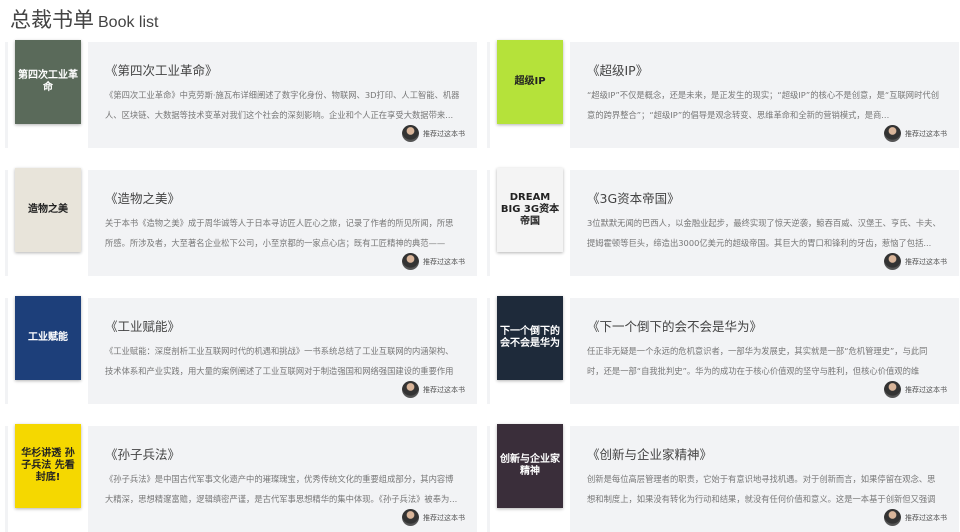 The width and height of the screenshot is (960, 532). I want to click on cover-image: DREAM BIG 3G资本帝国, so click(530, 210).